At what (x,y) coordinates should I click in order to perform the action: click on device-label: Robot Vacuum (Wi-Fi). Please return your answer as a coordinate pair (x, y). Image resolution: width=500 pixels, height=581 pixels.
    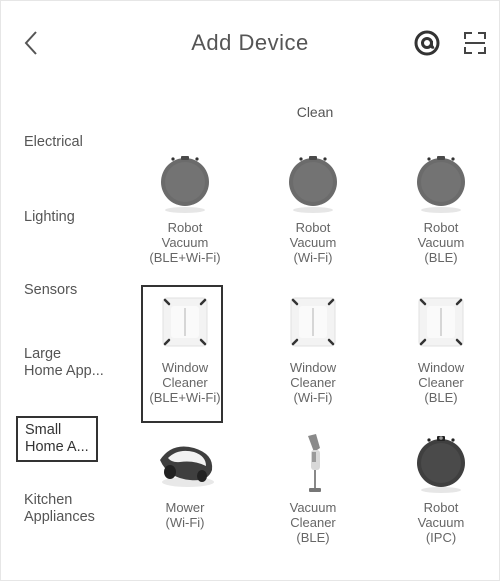
    Looking at the image, I should click on (313, 242).